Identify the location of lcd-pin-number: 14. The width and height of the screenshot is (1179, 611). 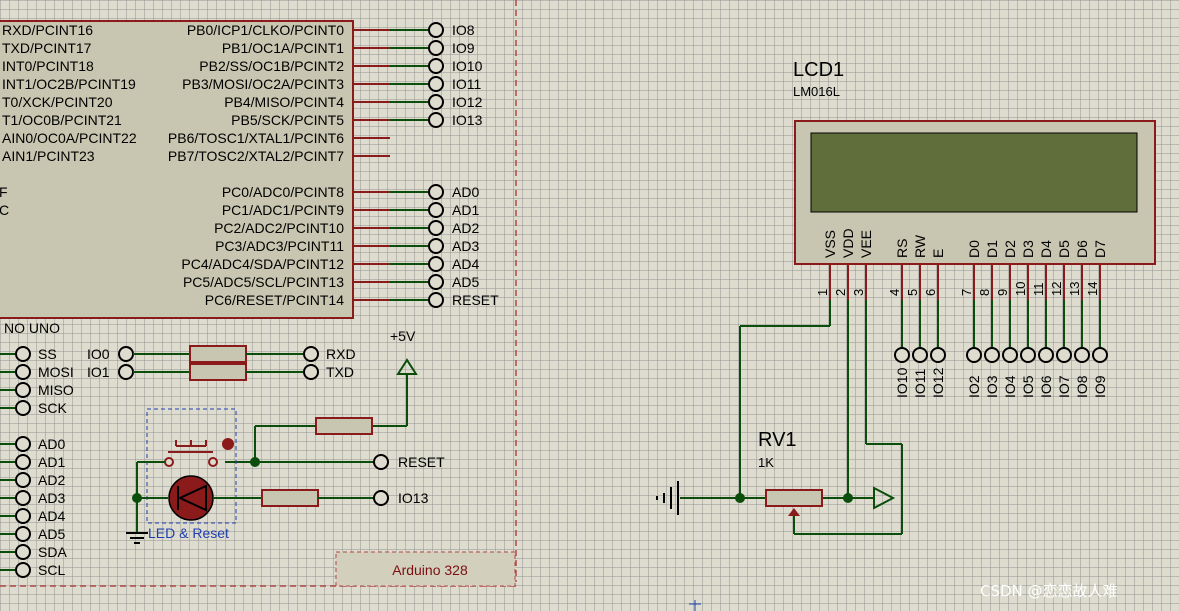
(1092, 289).